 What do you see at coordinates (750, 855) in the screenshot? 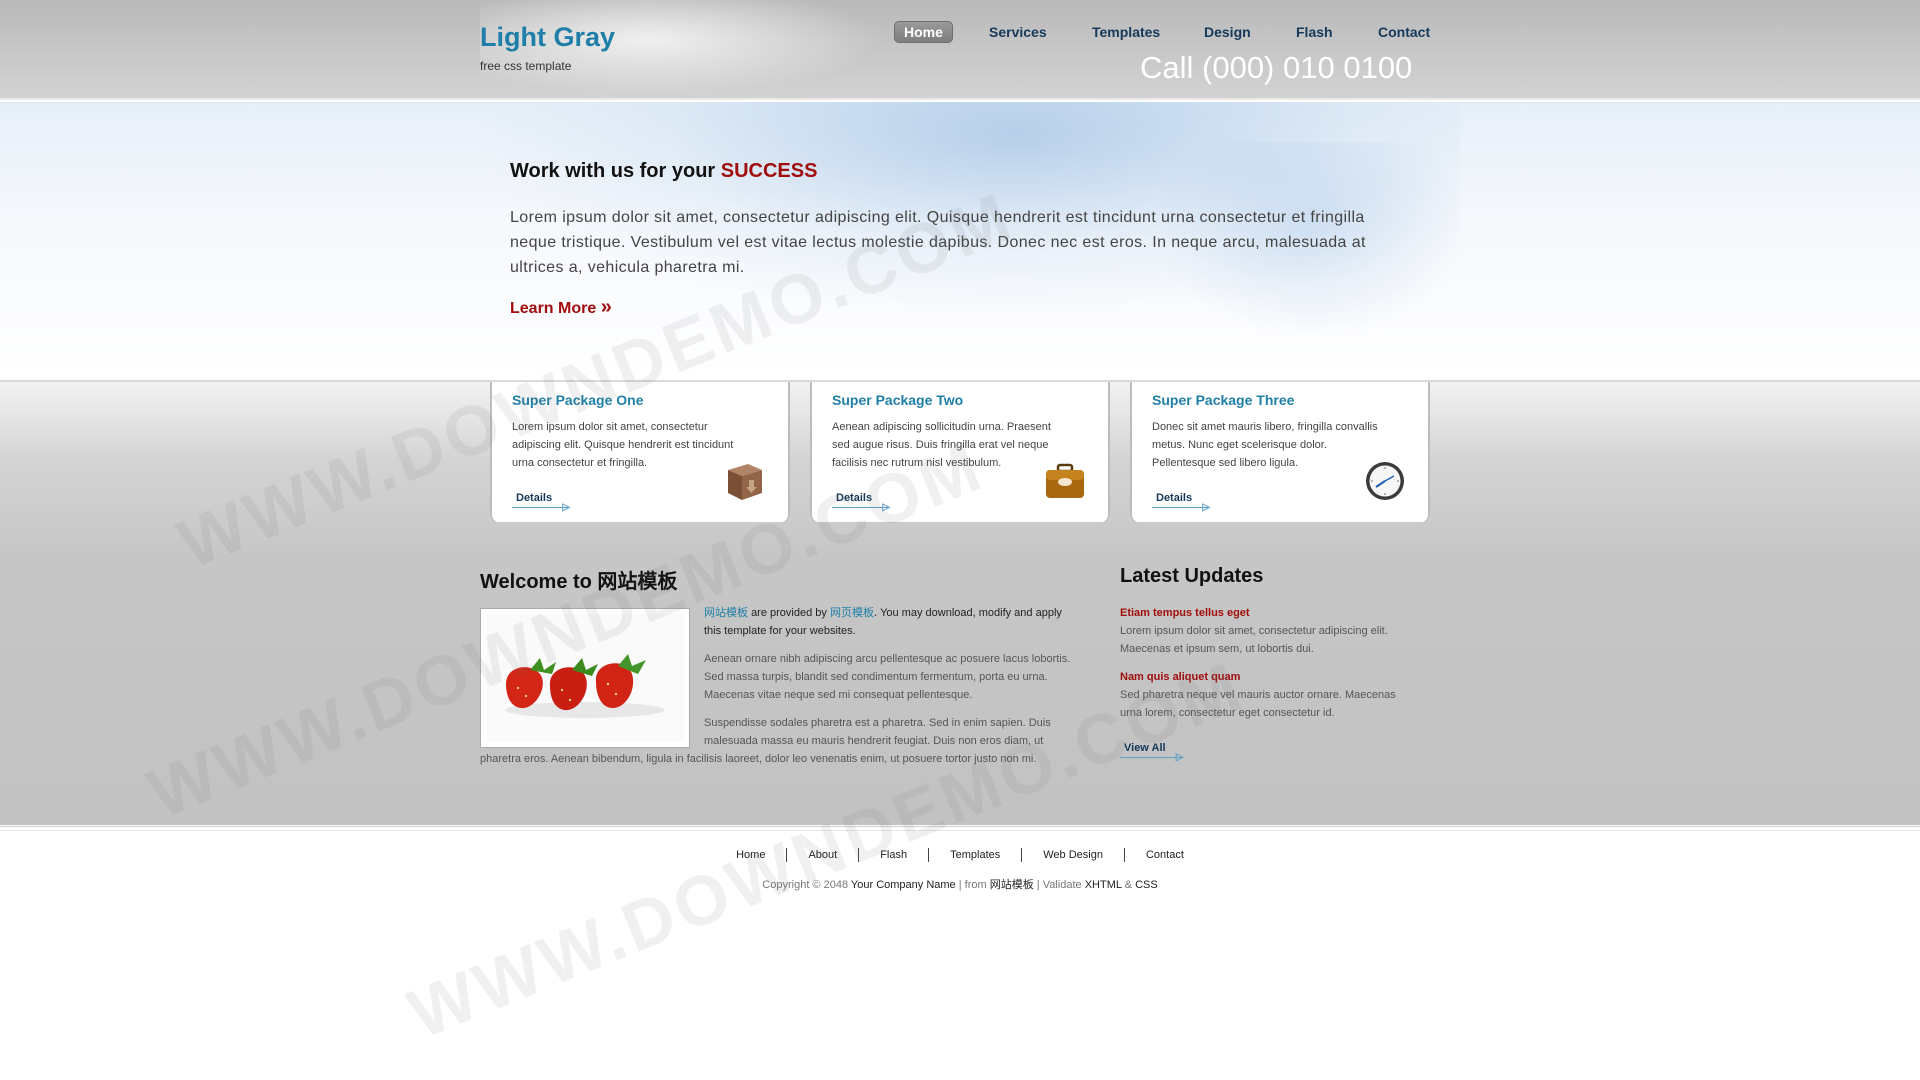
I see `footer-link-home: Home` at bounding box center [750, 855].